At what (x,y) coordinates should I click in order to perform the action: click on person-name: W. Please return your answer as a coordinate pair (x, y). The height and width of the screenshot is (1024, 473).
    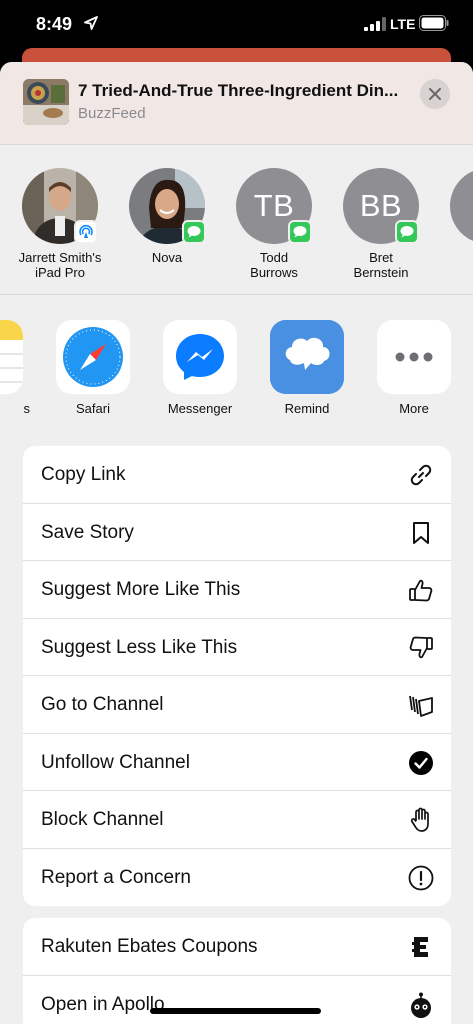
    Looking at the image, I should click on (455, 257).